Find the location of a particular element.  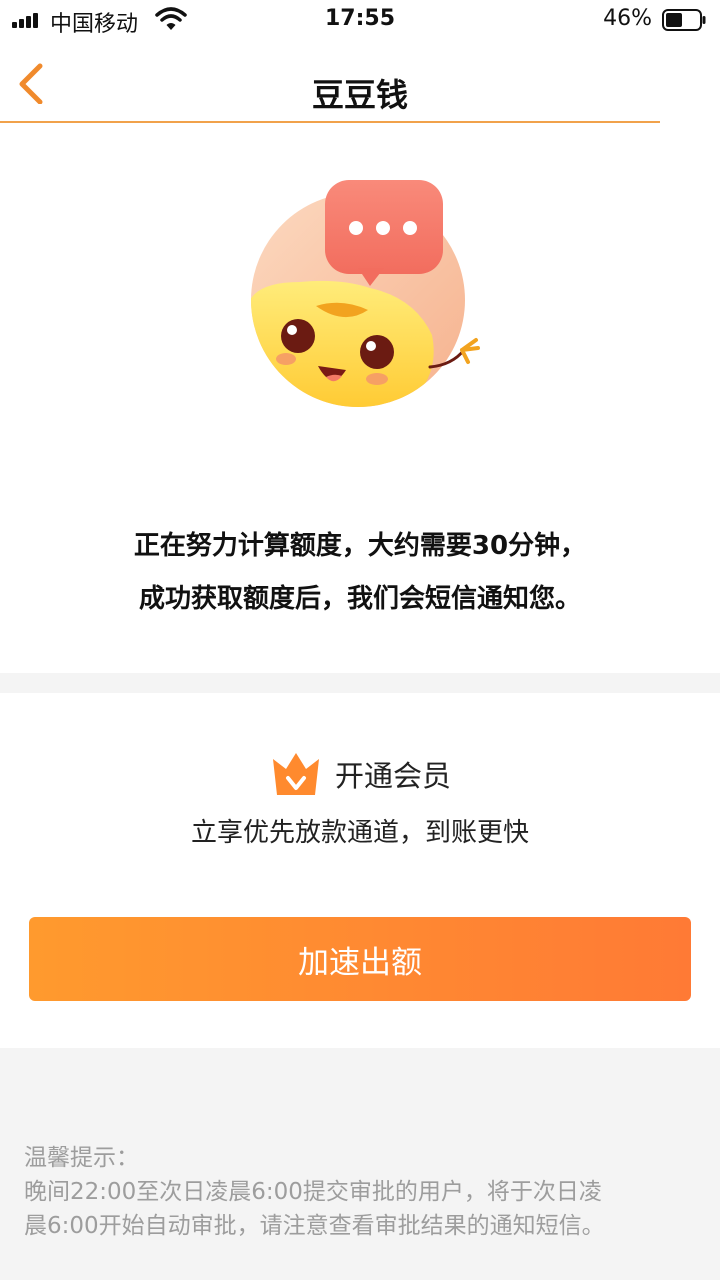

membership-subtitle: 立享优先放款通道，到账更快 is located at coordinates (359, 833).